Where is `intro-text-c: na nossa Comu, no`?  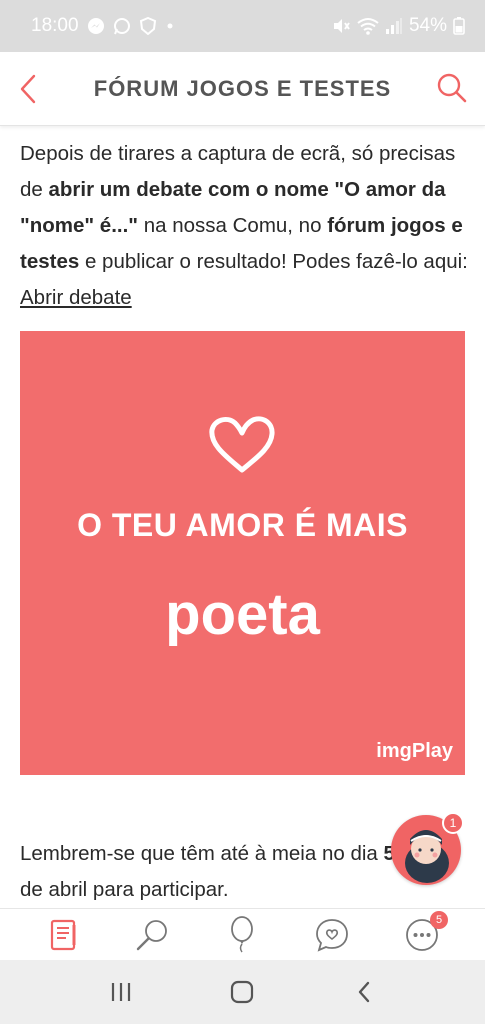
intro-text-c: na nossa Comu, no is located at coordinates (233, 225).